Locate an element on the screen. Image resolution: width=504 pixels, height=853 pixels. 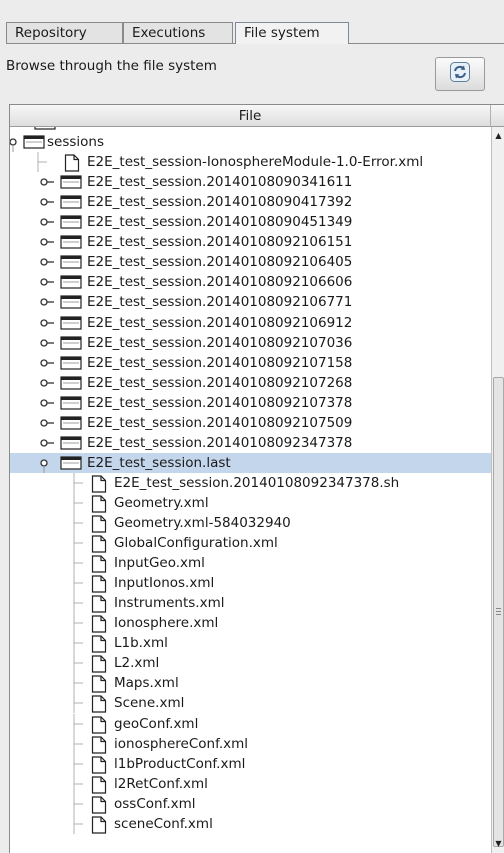
tree-item-session-folder: E2E_test_session.20140108090451349 is located at coordinates (250, 222).